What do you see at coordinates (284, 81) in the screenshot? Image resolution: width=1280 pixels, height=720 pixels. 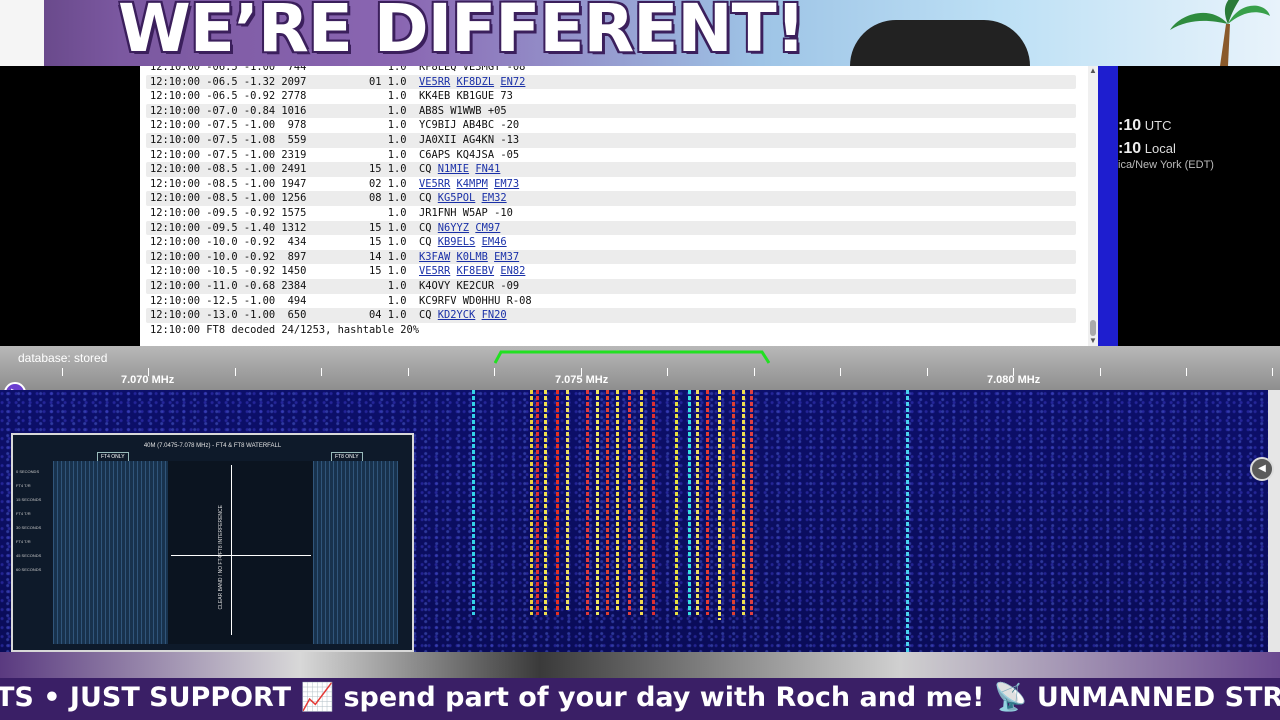 I see `log-row-fields: 12:10:00 -06.5 -1.32 2097 01 1.0` at bounding box center [284, 81].